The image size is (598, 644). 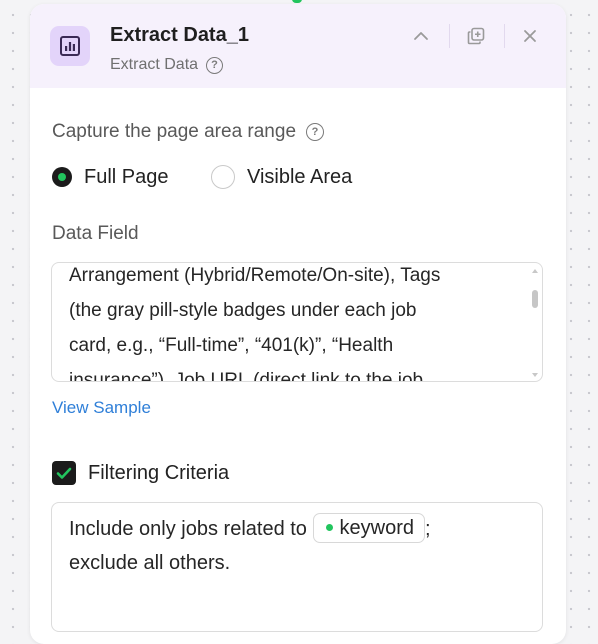 I want to click on scrollbar, so click(x=535, y=323).